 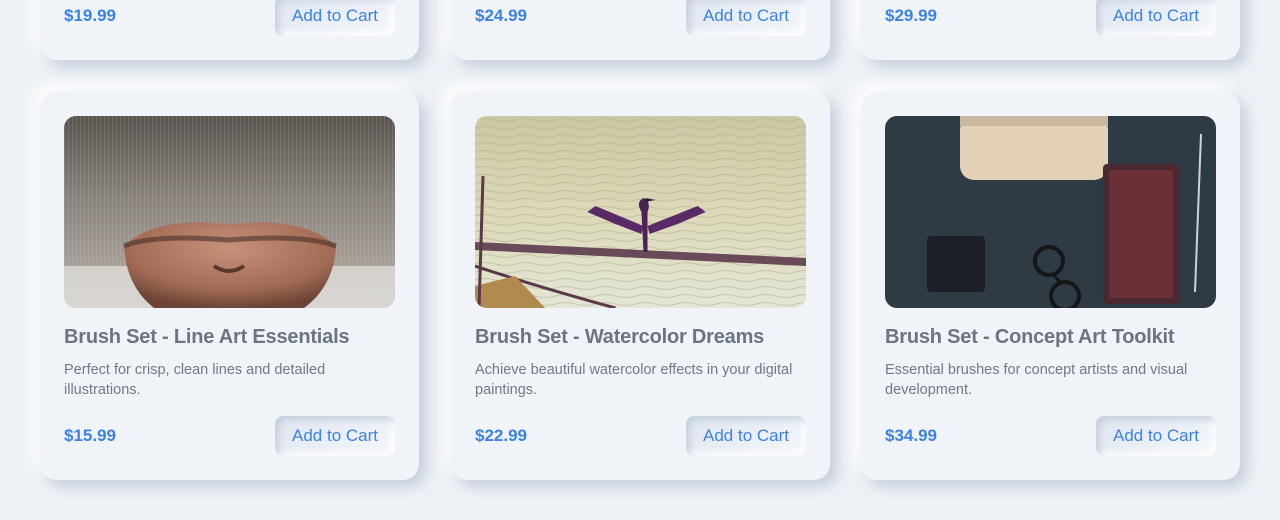 What do you see at coordinates (207, 337) in the screenshot?
I see `product-title: Brush Set - Line Art Essentials` at bounding box center [207, 337].